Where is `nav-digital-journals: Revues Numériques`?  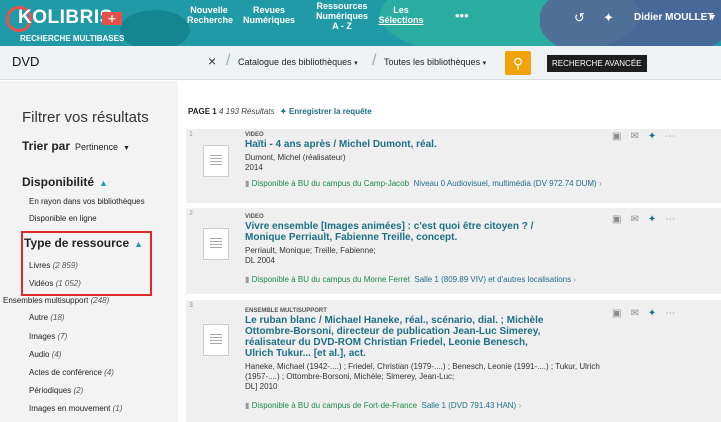 nav-digital-journals: Revues Numériques is located at coordinates (269, 15).